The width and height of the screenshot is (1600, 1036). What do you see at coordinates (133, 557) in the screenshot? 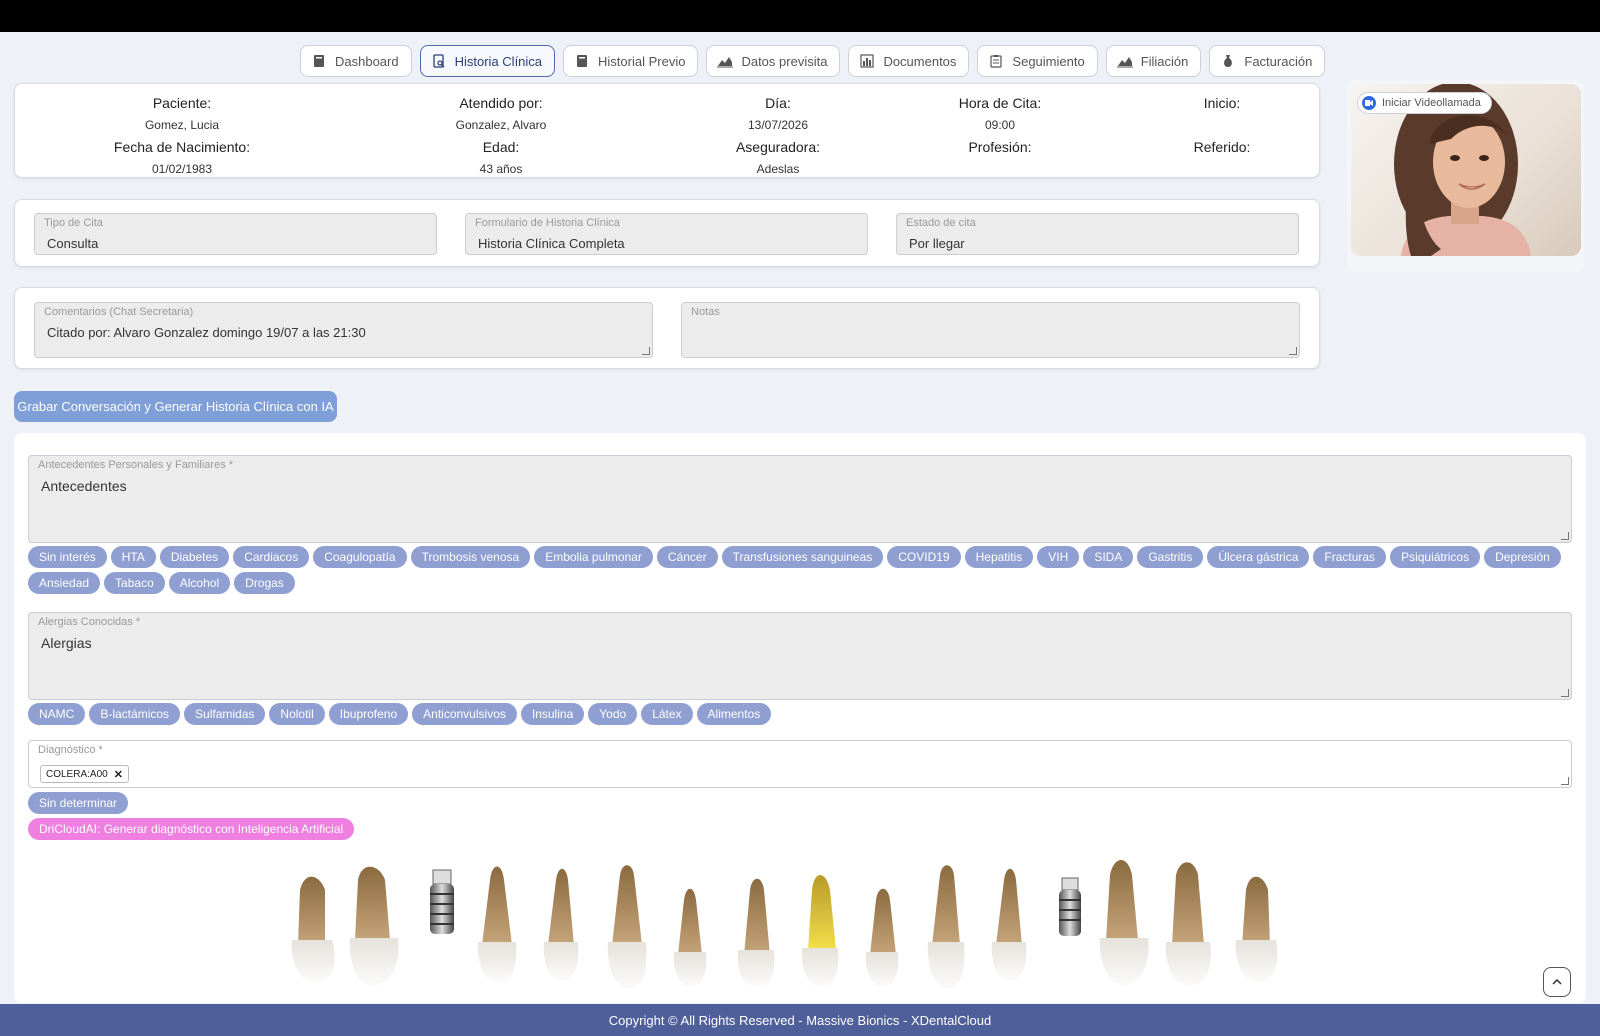
I see `chip-antecedentes-1: HTA` at bounding box center [133, 557].